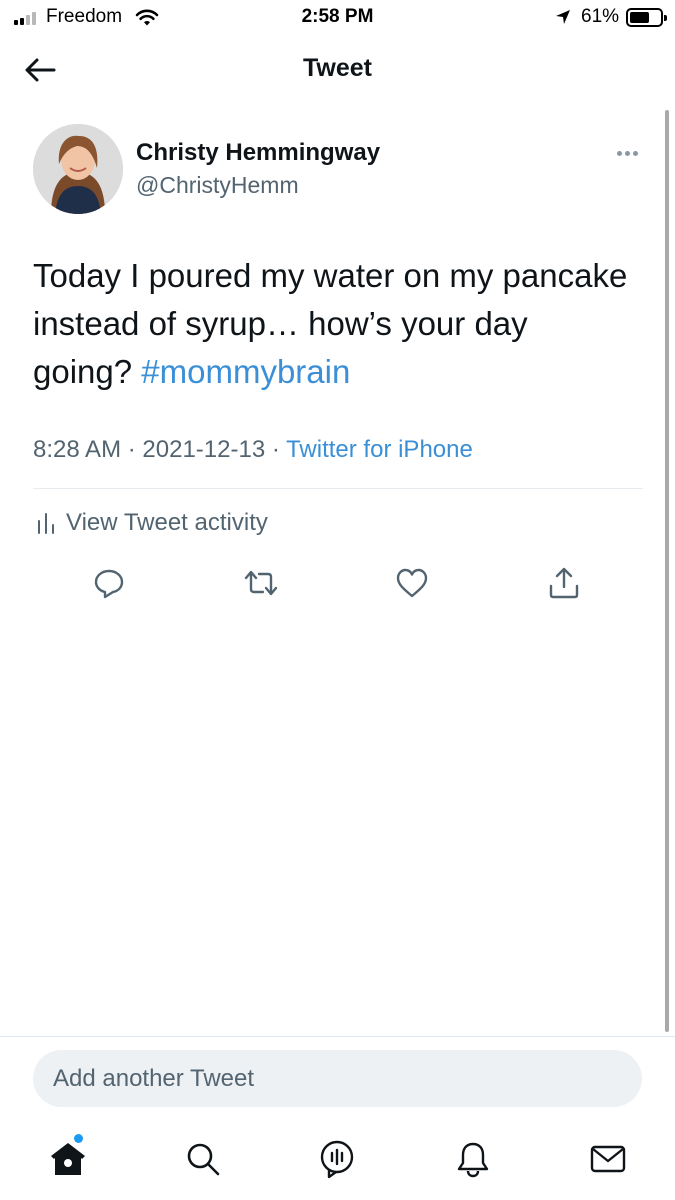 The image size is (675, 1200). What do you see at coordinates (258, 153) in the screenshot?
I see `author-name: Christy Hemmingway` at bounding box center [258, 153].